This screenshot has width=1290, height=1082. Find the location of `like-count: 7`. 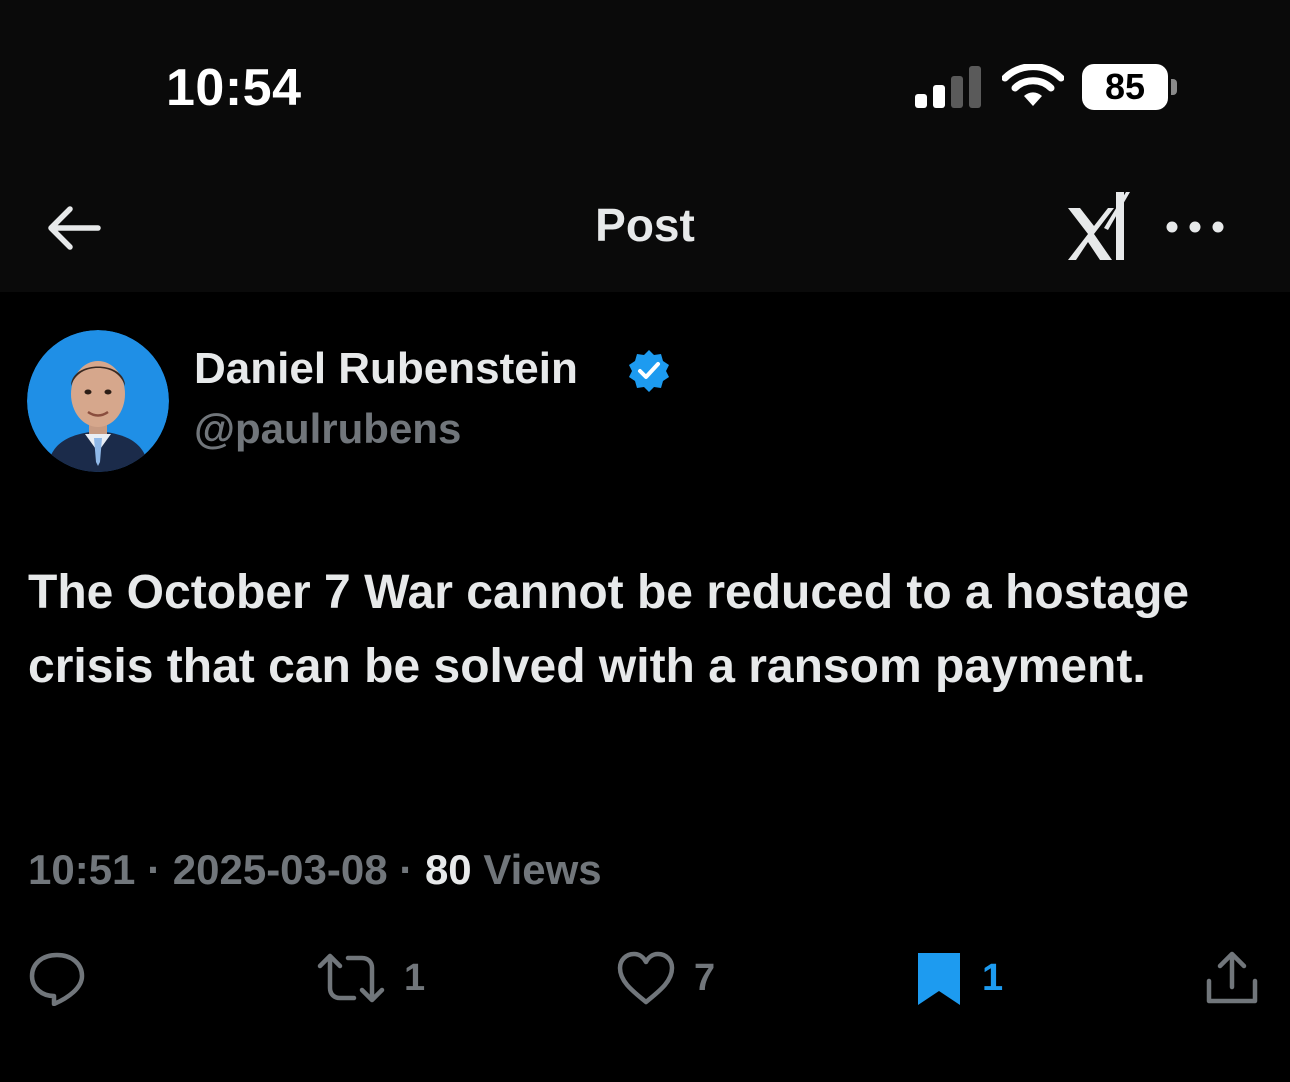

like-count: 7 is located at coordinates (705, 977).